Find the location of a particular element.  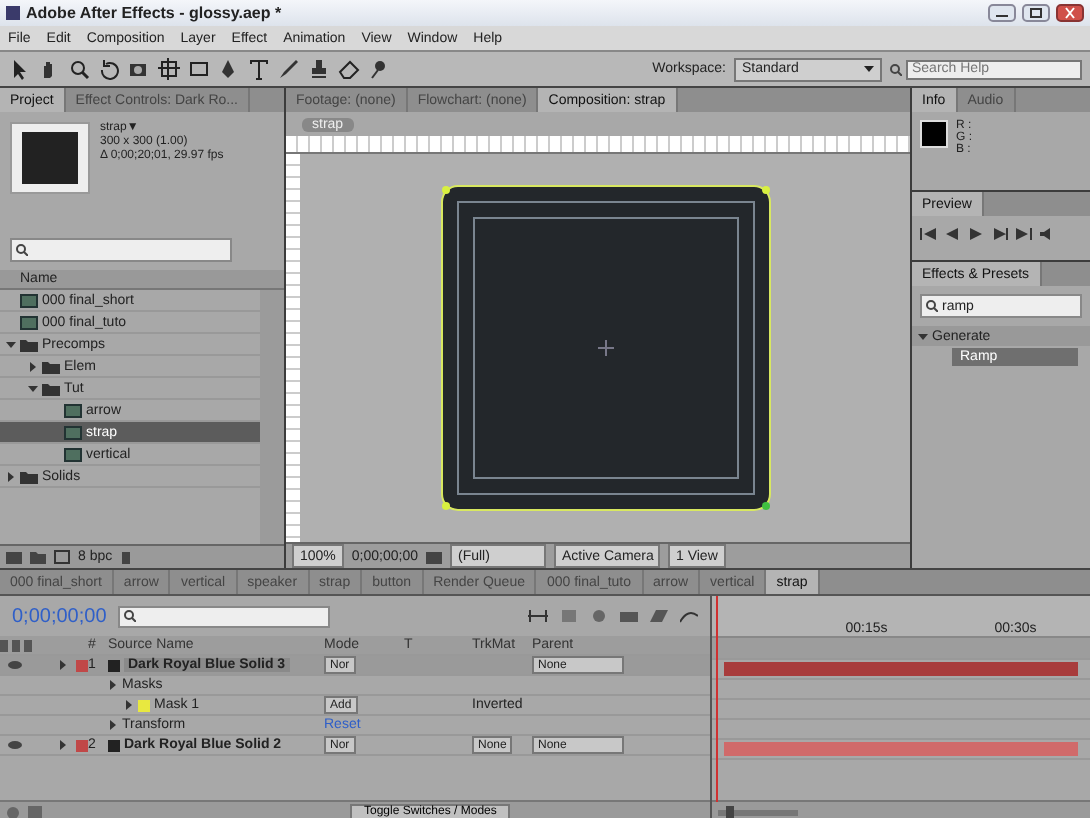

color-swatch is located at coordinates (934, 134).